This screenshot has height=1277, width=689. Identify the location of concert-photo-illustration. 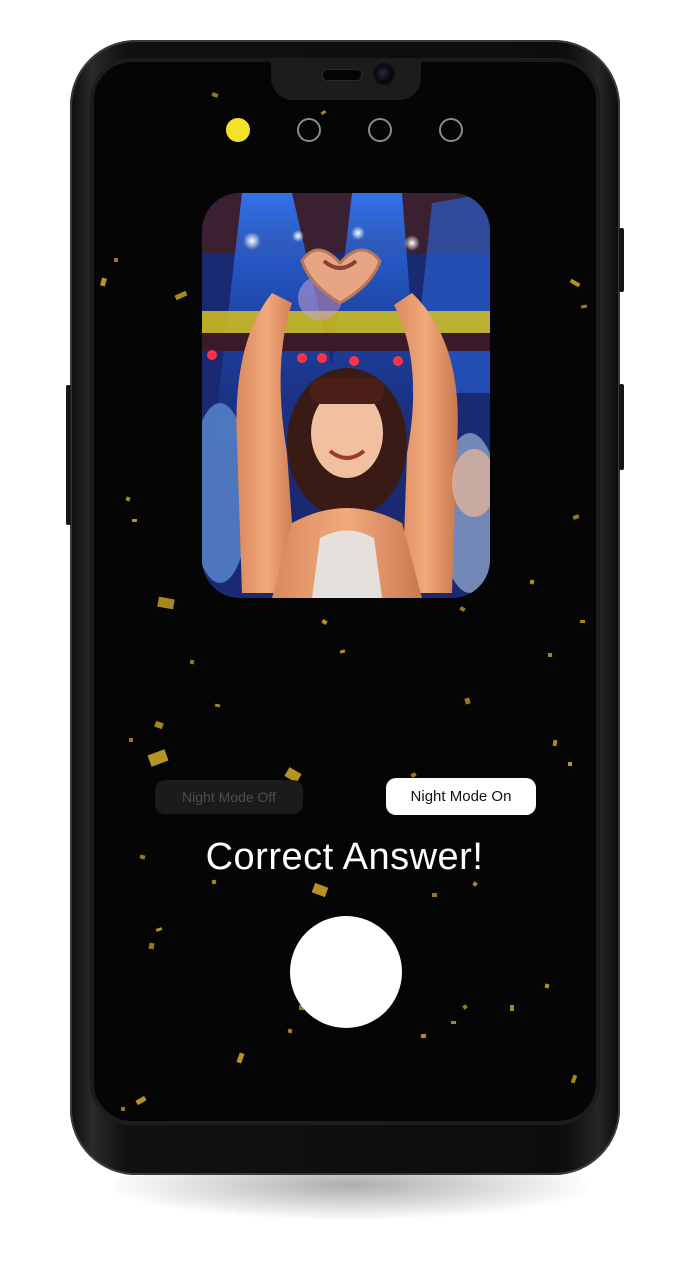
(346, 395).